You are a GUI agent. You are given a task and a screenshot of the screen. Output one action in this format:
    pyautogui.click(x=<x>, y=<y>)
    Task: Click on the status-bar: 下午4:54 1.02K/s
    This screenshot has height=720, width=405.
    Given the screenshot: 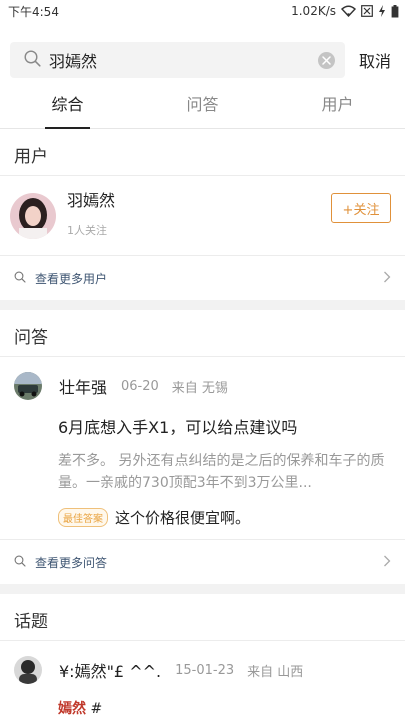 What is the action you would take?
    pyautogui.click(x=202, y=11)
    